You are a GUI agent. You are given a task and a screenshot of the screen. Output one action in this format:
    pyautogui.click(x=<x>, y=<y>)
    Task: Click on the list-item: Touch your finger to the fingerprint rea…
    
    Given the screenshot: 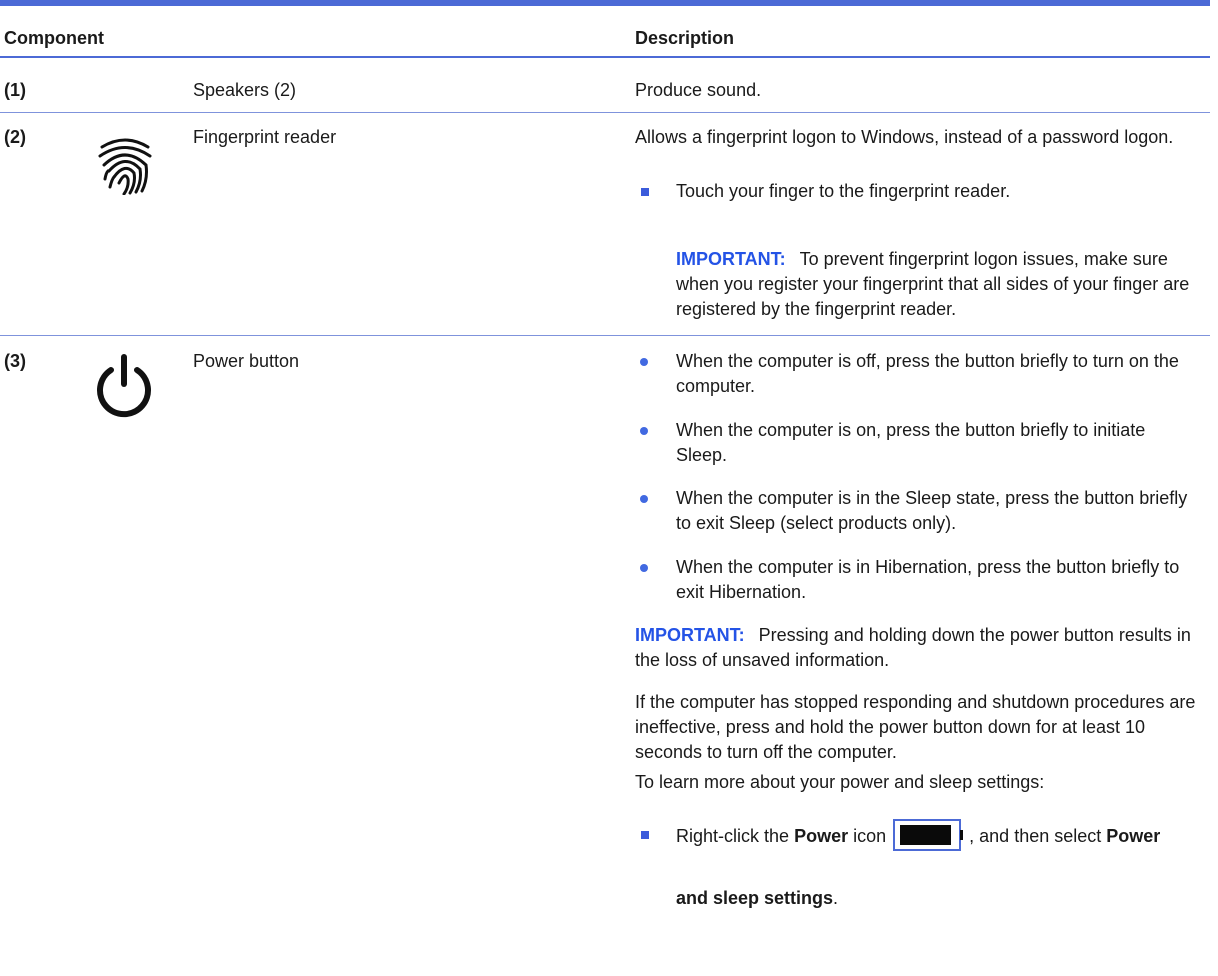 What is the action you would take?
    pyautogui.click(x=843, y=191)
    